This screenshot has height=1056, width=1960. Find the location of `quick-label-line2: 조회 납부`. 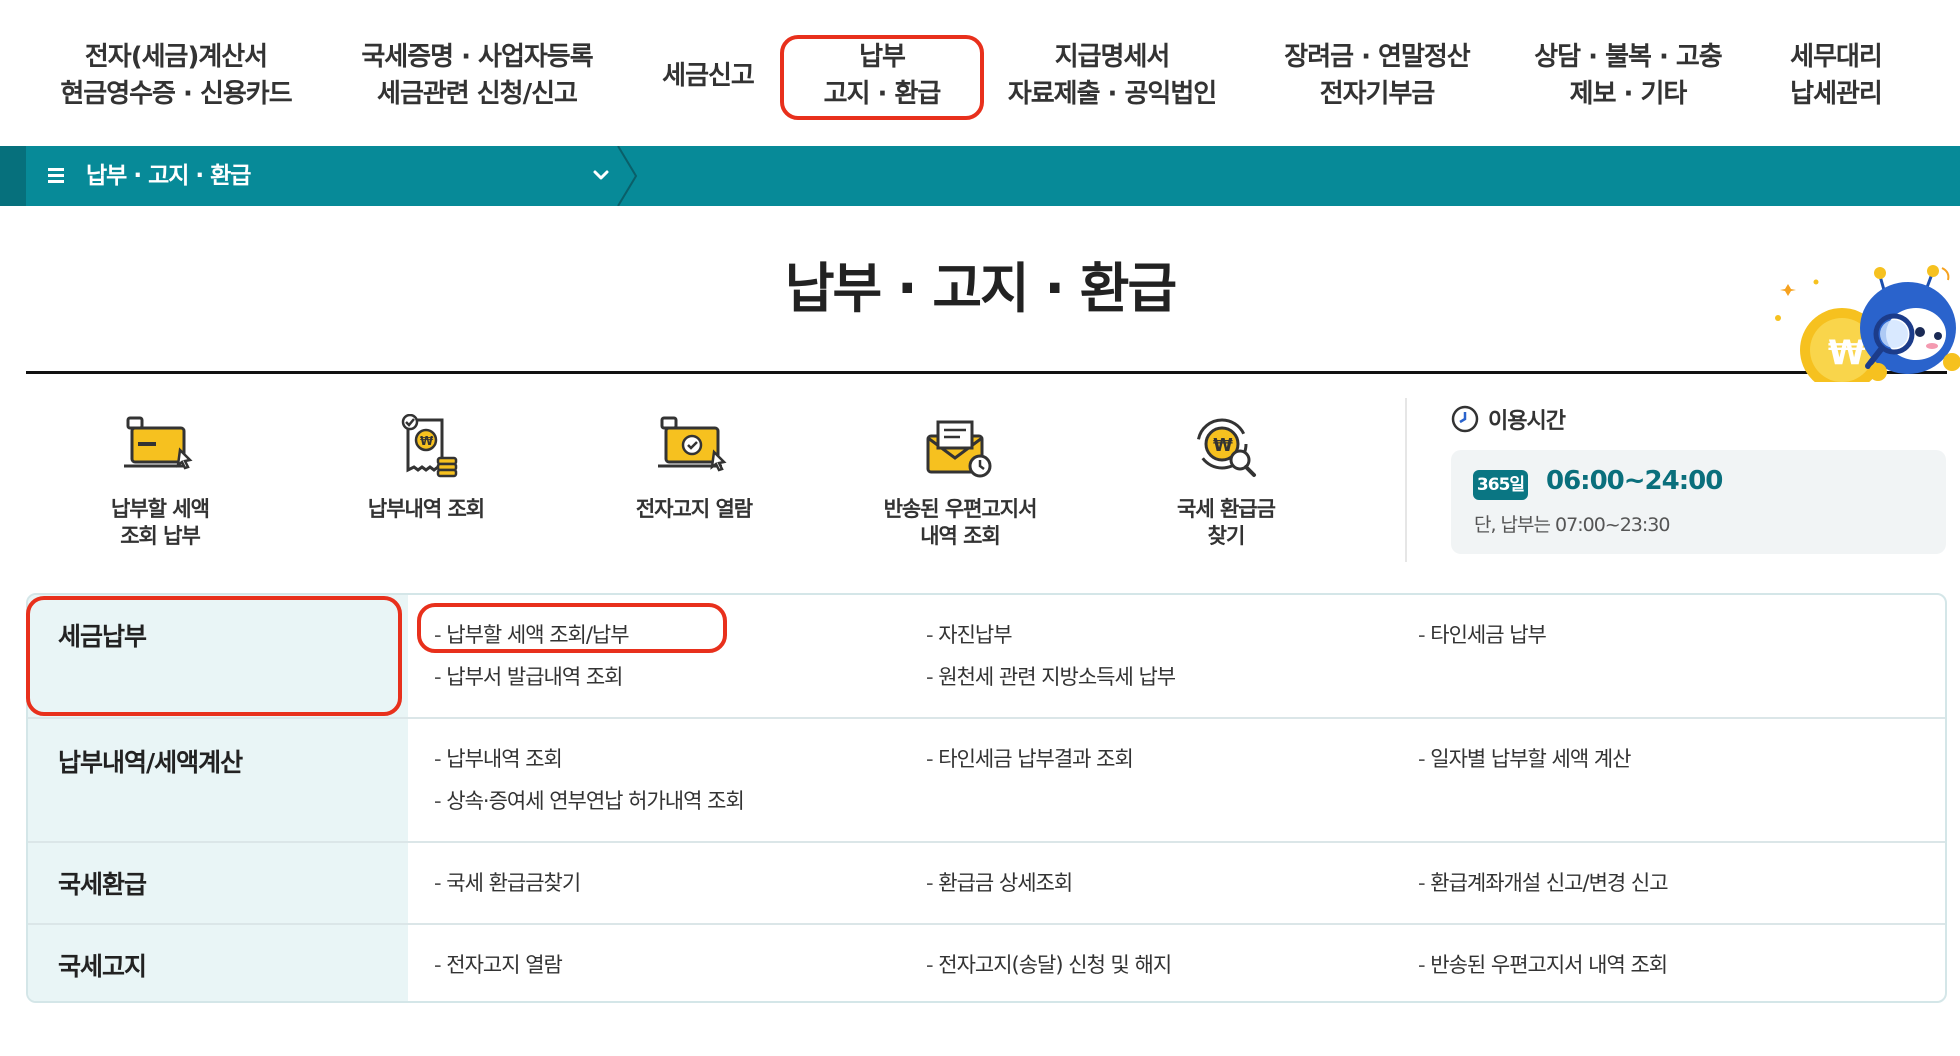

quick-label-line2: 조회 납부 is located at coordinates (160, 536).